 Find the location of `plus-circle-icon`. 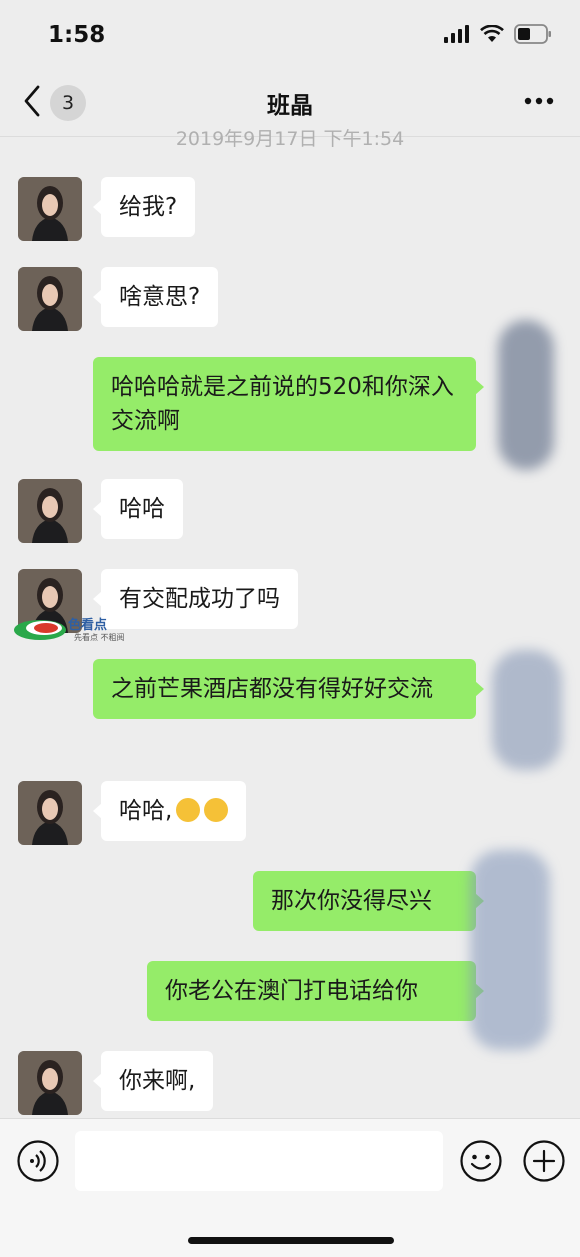

plus-circle-icon is located at coordinates (544, 1163).